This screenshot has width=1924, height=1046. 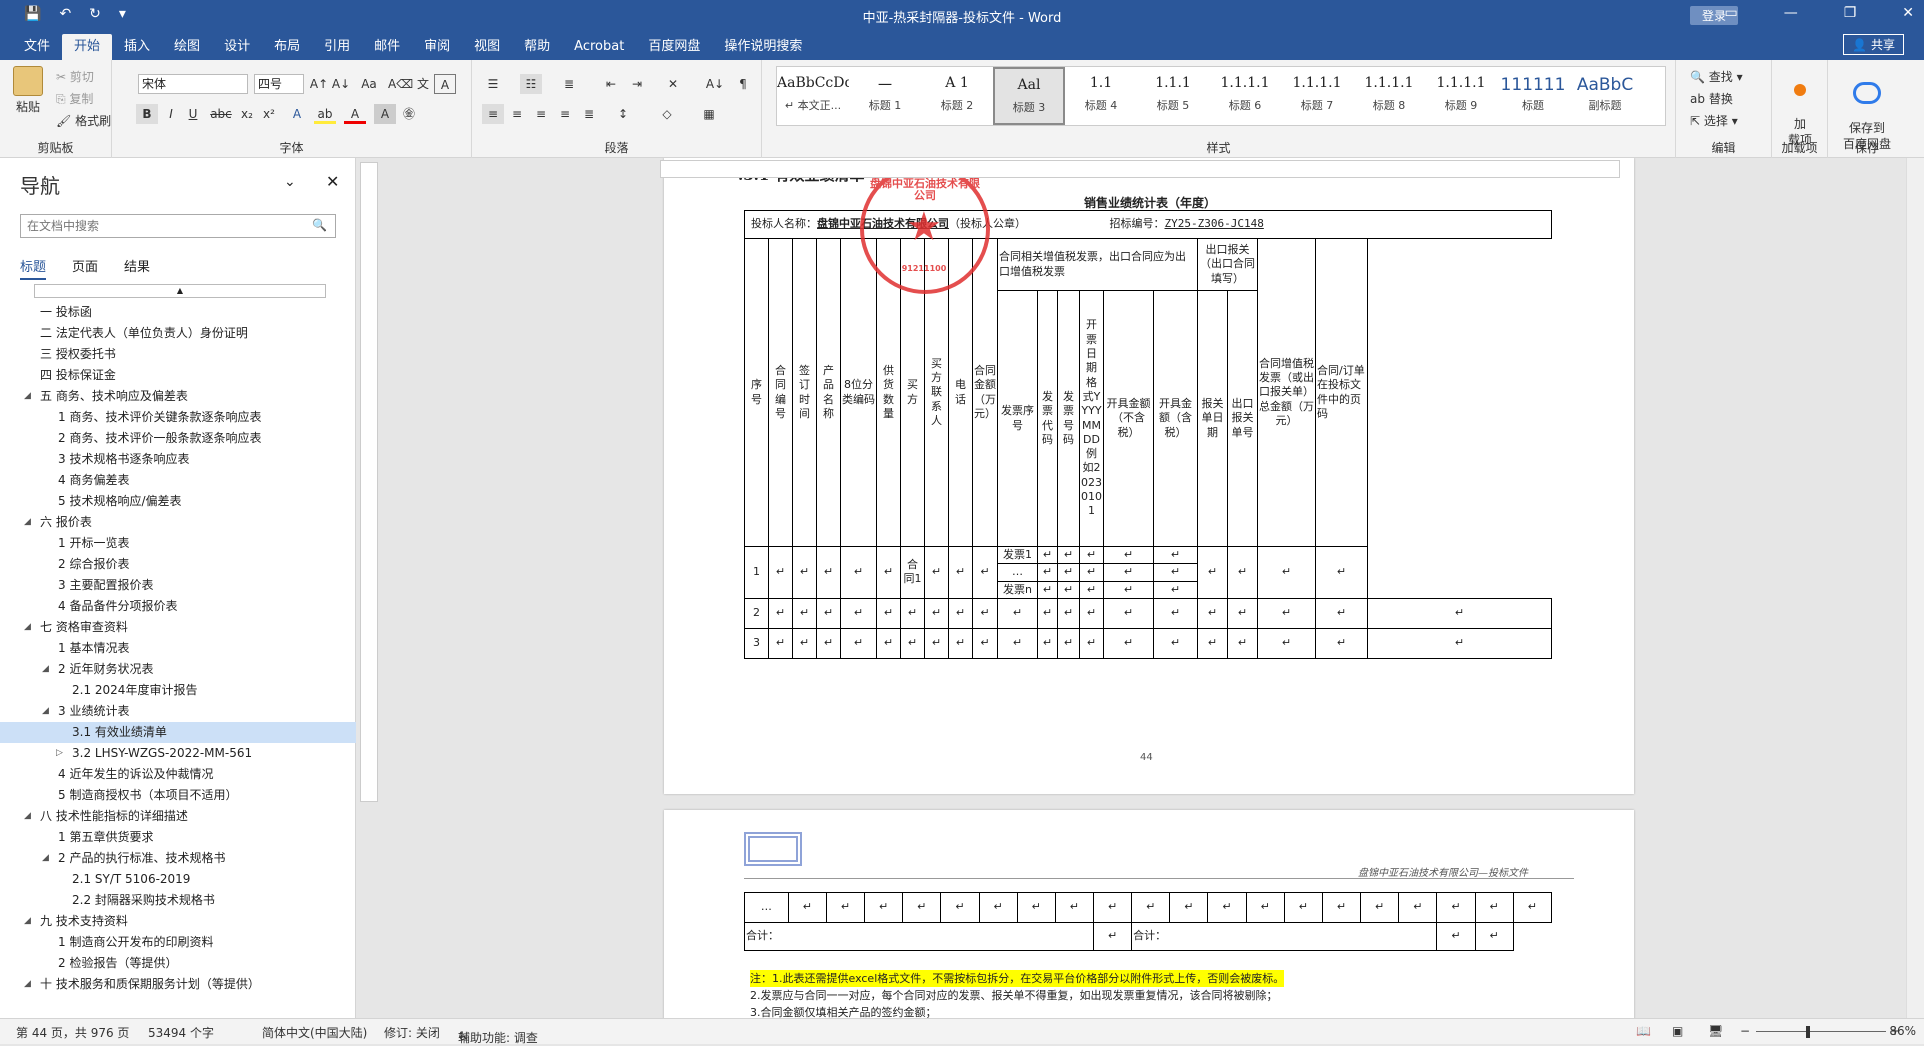 What do you see at coordinates (1902, 1031) in the screenshot?
I see `zoom-level: 86%` at bounding box center [1902, 1031].